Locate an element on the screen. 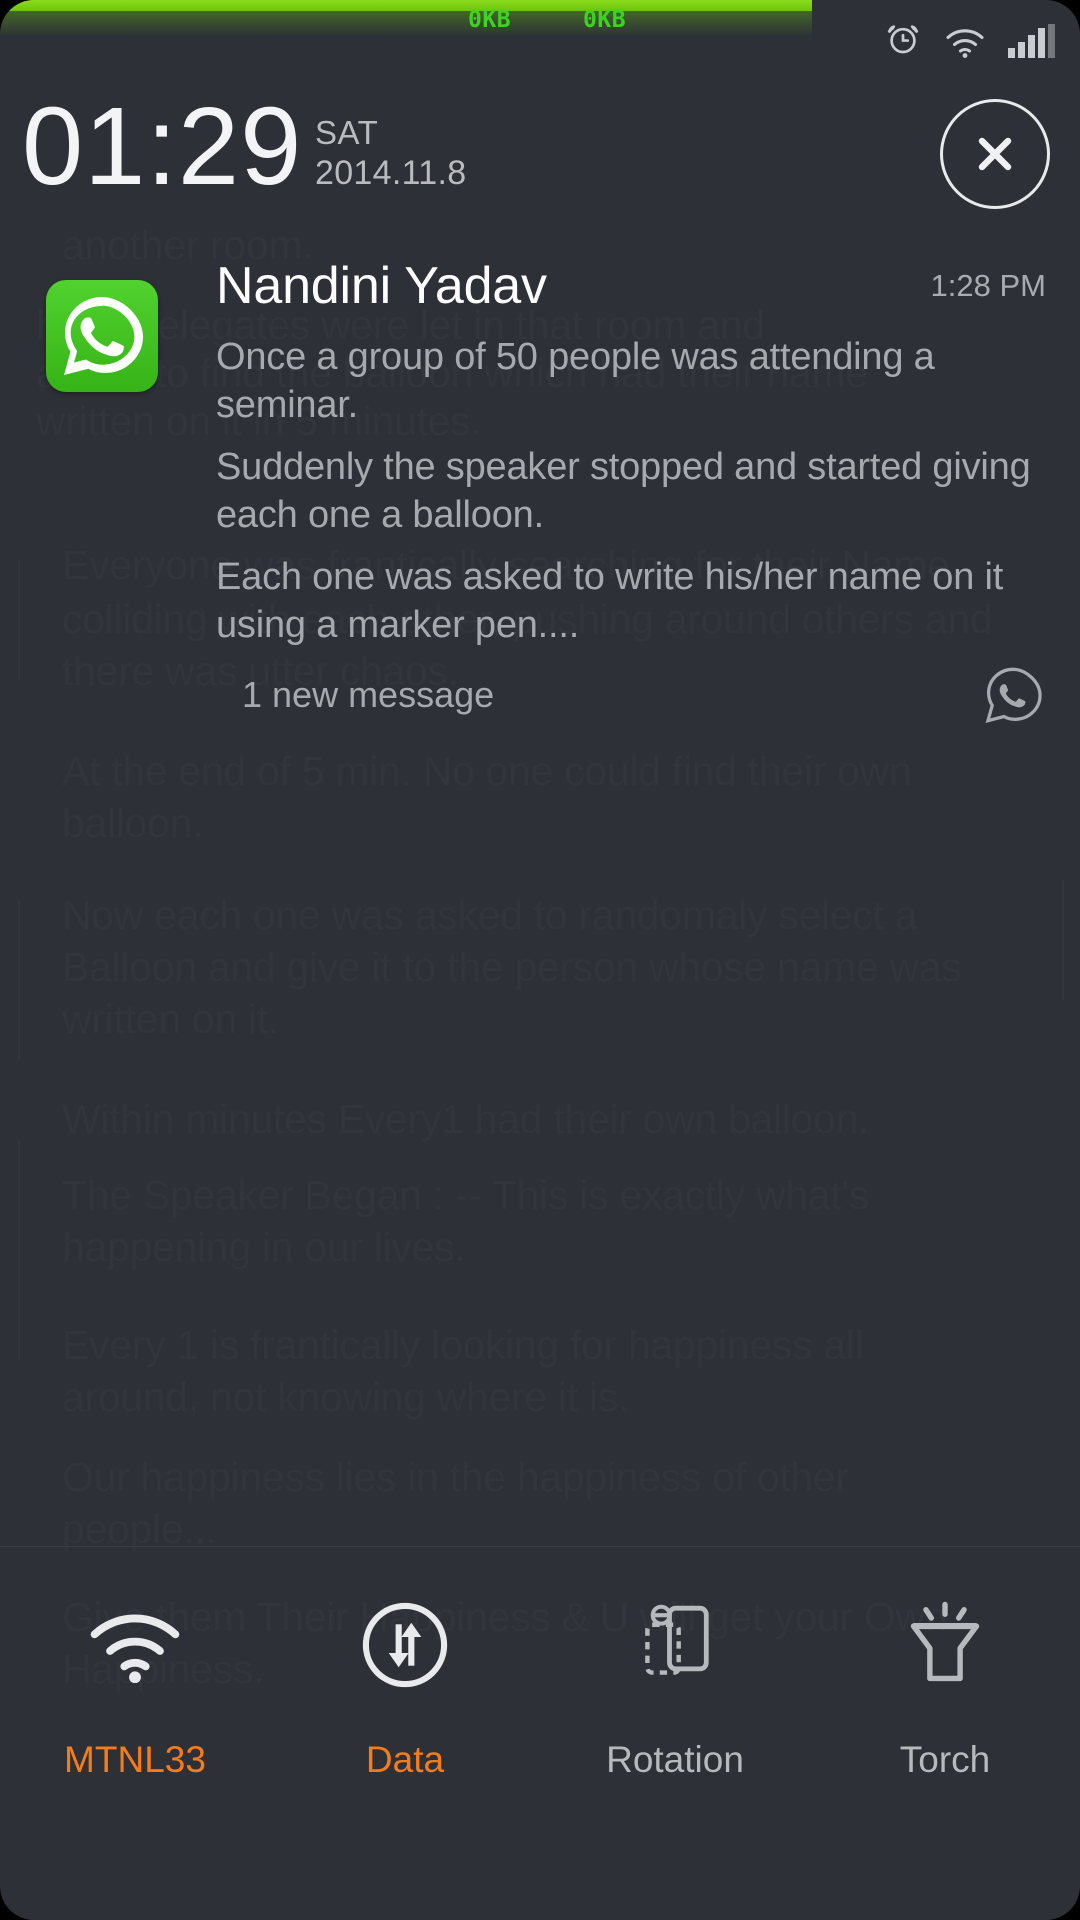  toggle-wifi-label: MTNL33 is located at coordinates (135, 1759).